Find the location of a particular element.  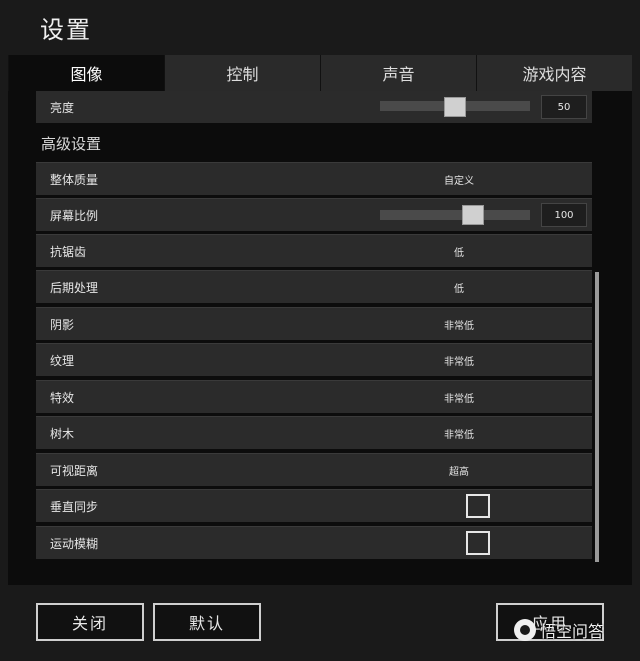

shadows-value: 非常低 is located at coordinates (459, 324).